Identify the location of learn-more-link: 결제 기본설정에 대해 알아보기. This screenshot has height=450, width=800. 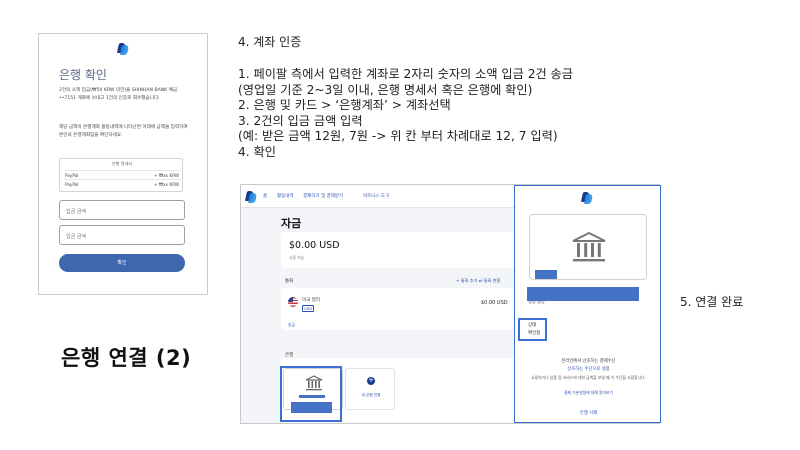
(588, 393).